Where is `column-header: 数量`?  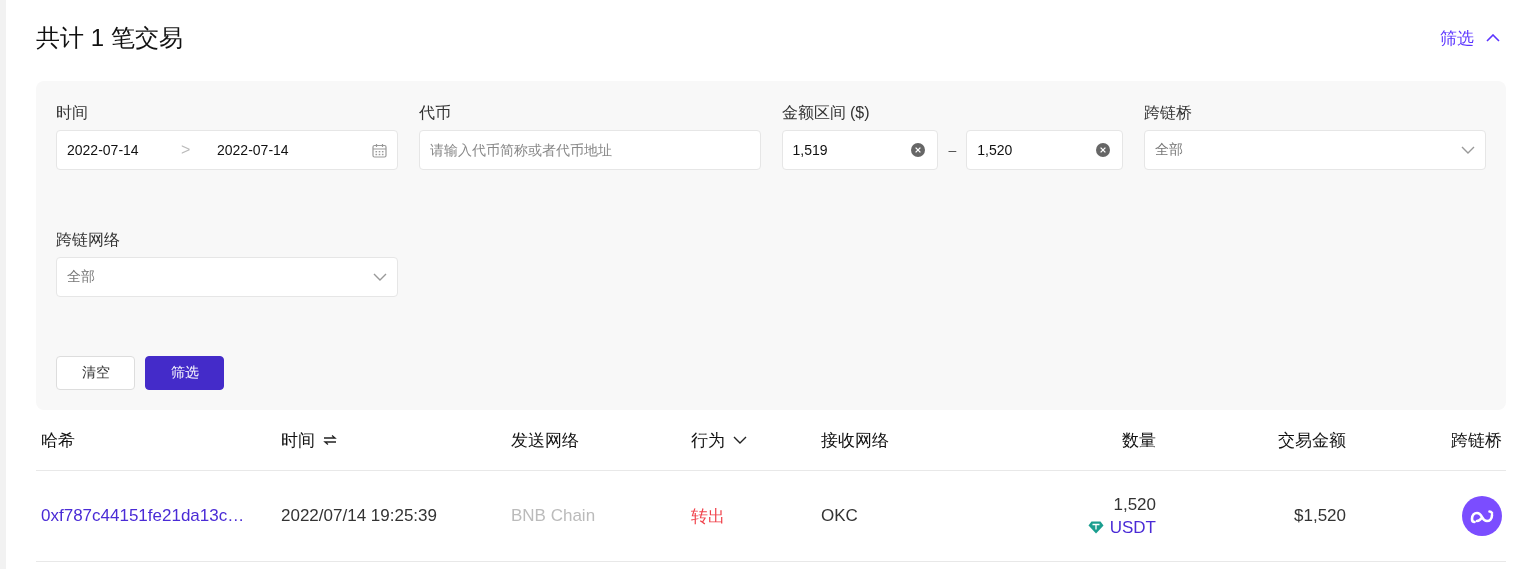 column-header: 数量 is located at coordinates (1139, 440).